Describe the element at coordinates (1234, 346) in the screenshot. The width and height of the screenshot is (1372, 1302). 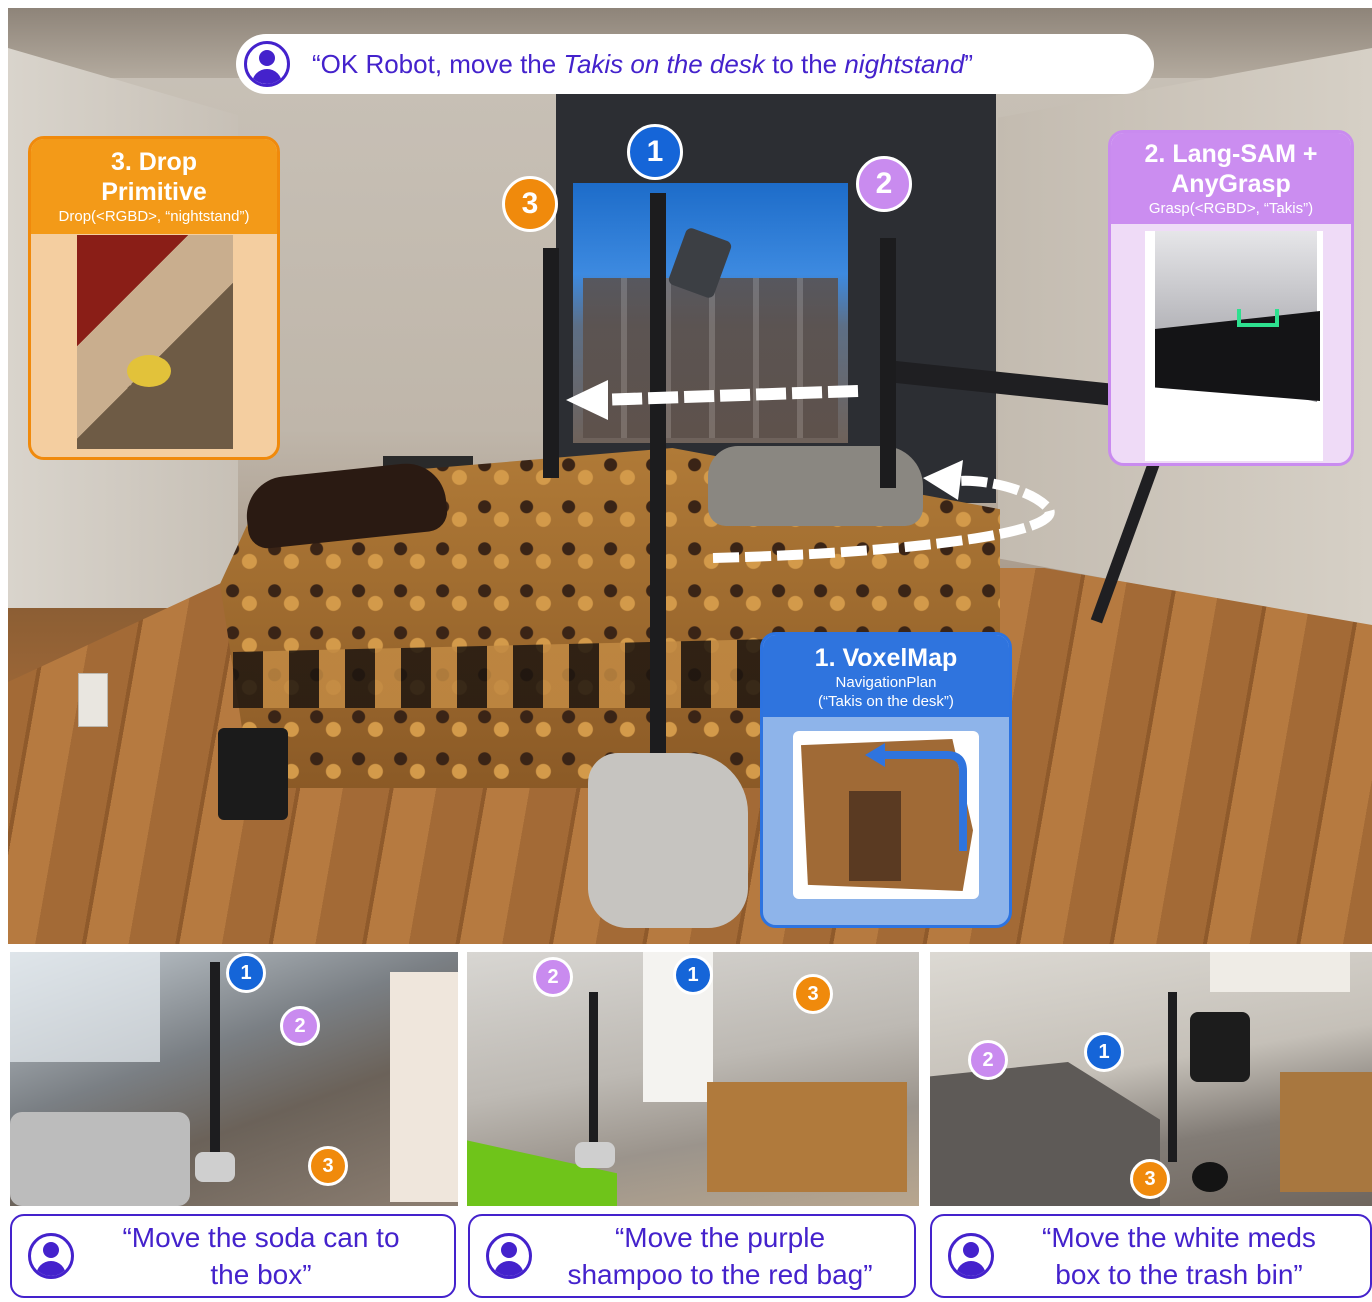
I see `grasp-view-image` at that location.